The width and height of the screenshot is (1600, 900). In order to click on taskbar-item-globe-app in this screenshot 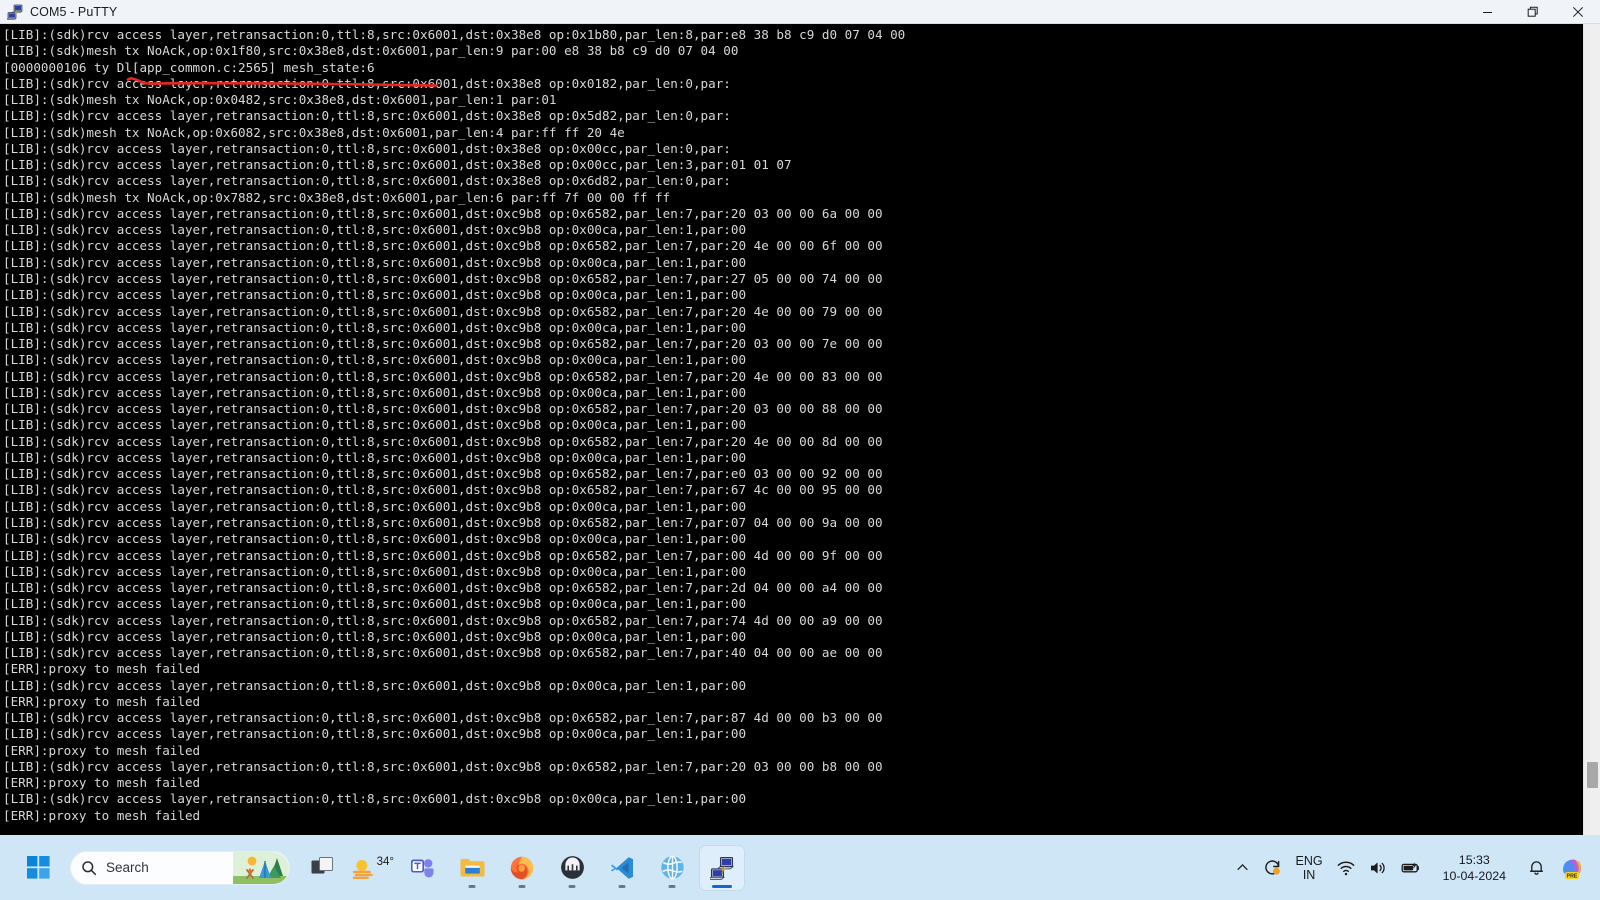, I will do `click(672, 868)`.